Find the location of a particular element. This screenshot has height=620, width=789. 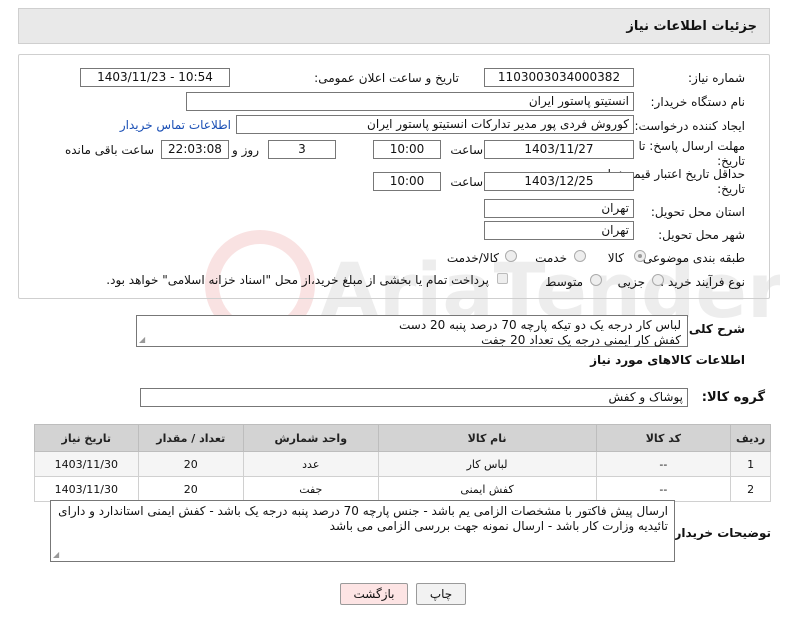

city-field: تهران is located at coordinates (559, 230).